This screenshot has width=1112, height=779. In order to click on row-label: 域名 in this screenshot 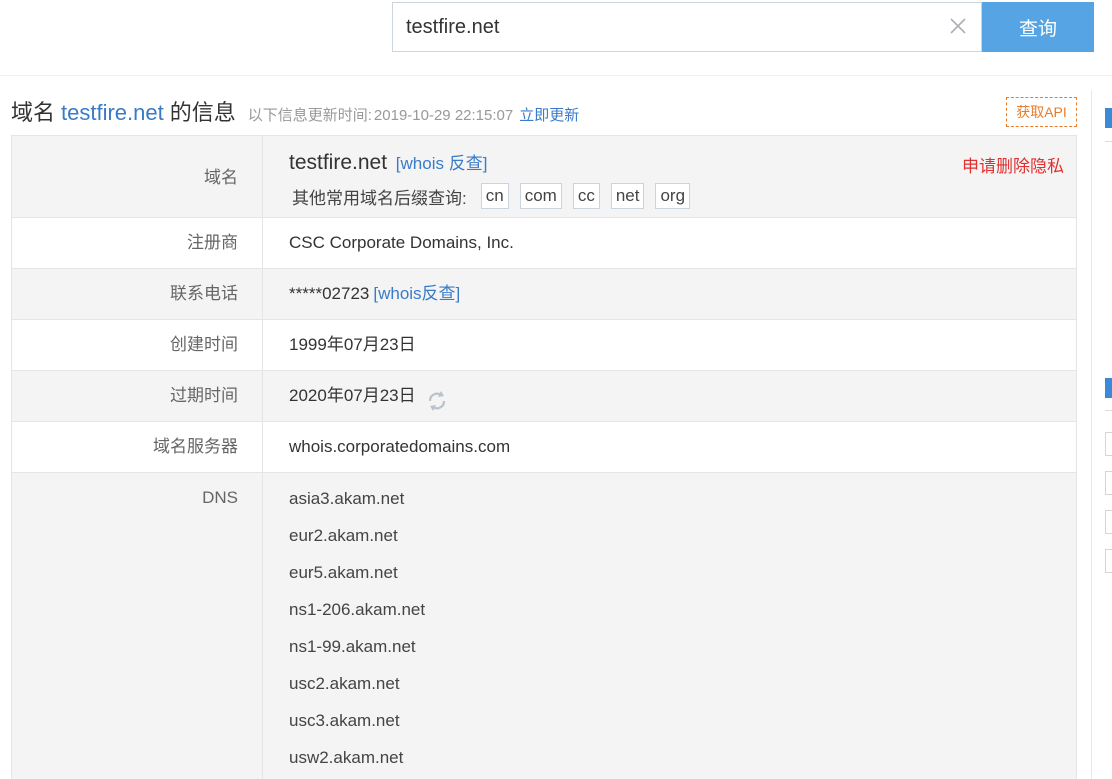, I will do `click(137, 176)`.